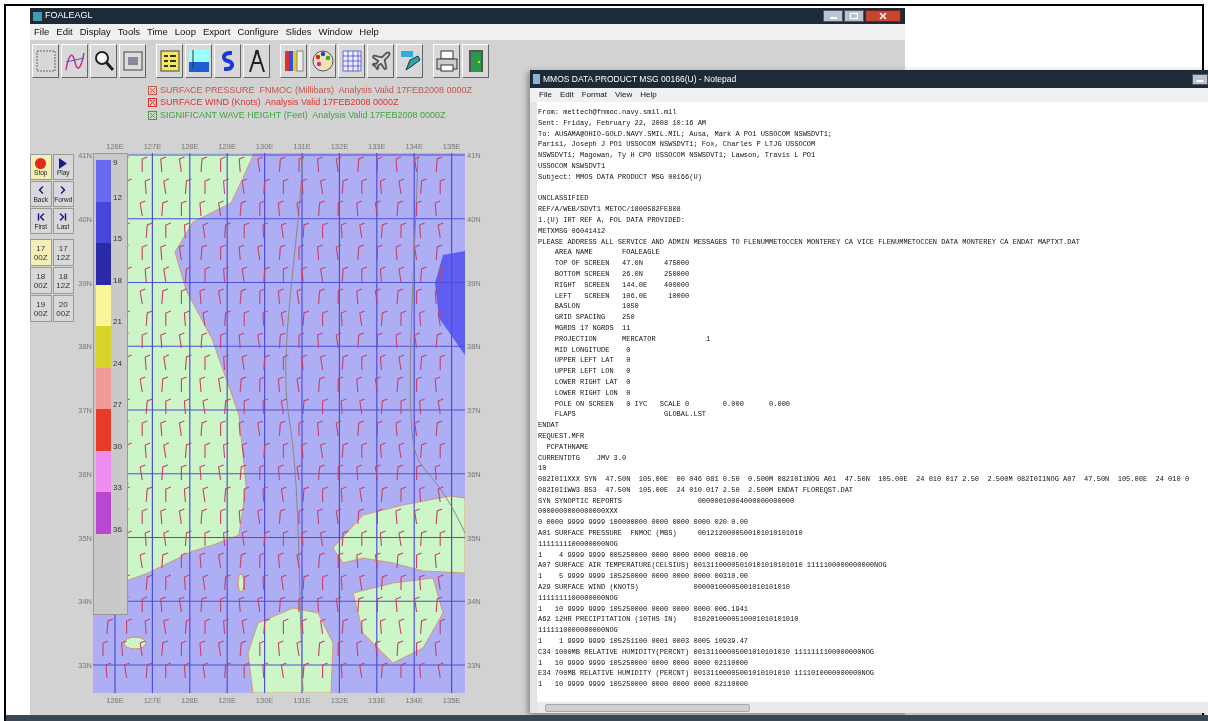 This screenshot has height=721, width=1208. What do you see at coordinates (41, 163) in the screenshot?
I see `stop-icon` at bounding box center [41, 163].